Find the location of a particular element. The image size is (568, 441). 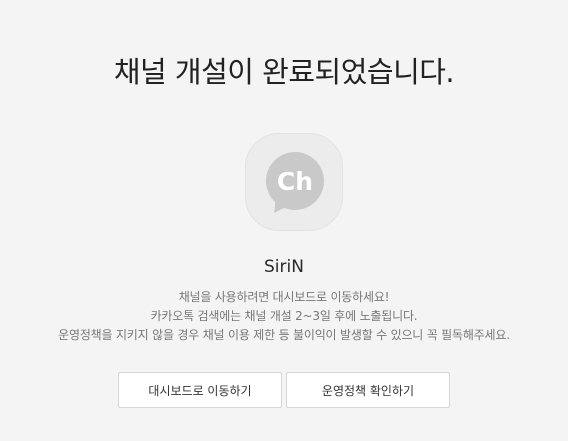

view-policy-button: 운영정책 확인하기 is located at coordinates (368, 390).